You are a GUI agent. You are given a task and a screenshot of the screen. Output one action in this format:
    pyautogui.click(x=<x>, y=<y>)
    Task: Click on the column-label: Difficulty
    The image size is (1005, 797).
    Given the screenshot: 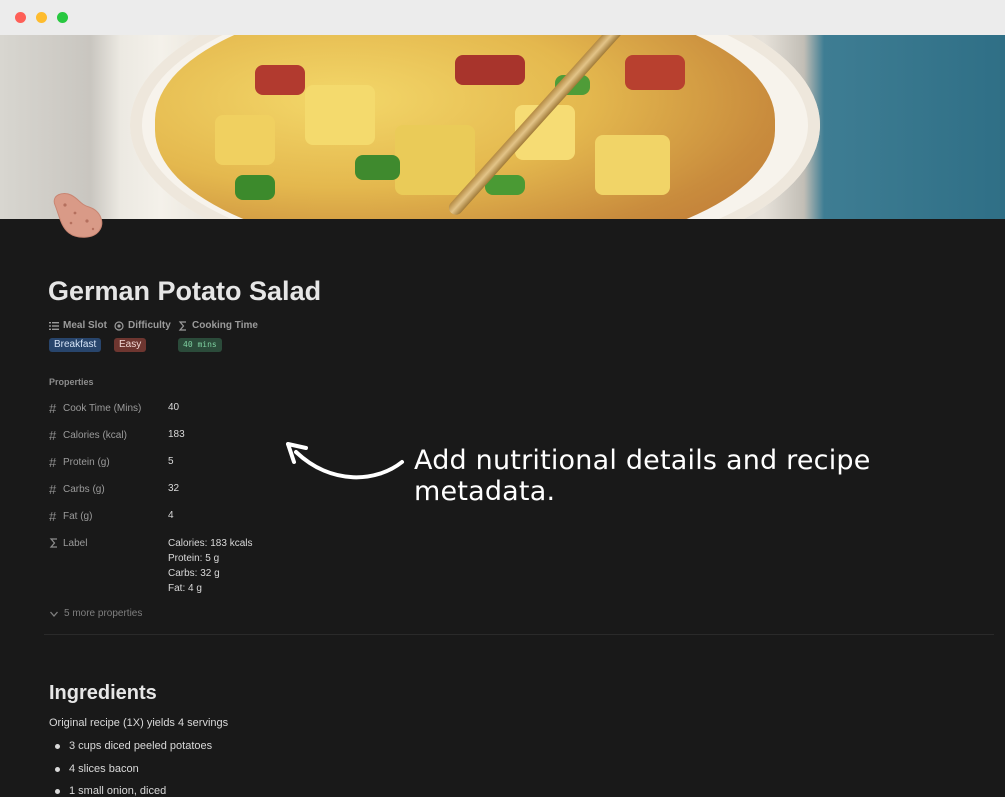 What is the action you would take?
    pyautogui.click(x=149, y=325)
    